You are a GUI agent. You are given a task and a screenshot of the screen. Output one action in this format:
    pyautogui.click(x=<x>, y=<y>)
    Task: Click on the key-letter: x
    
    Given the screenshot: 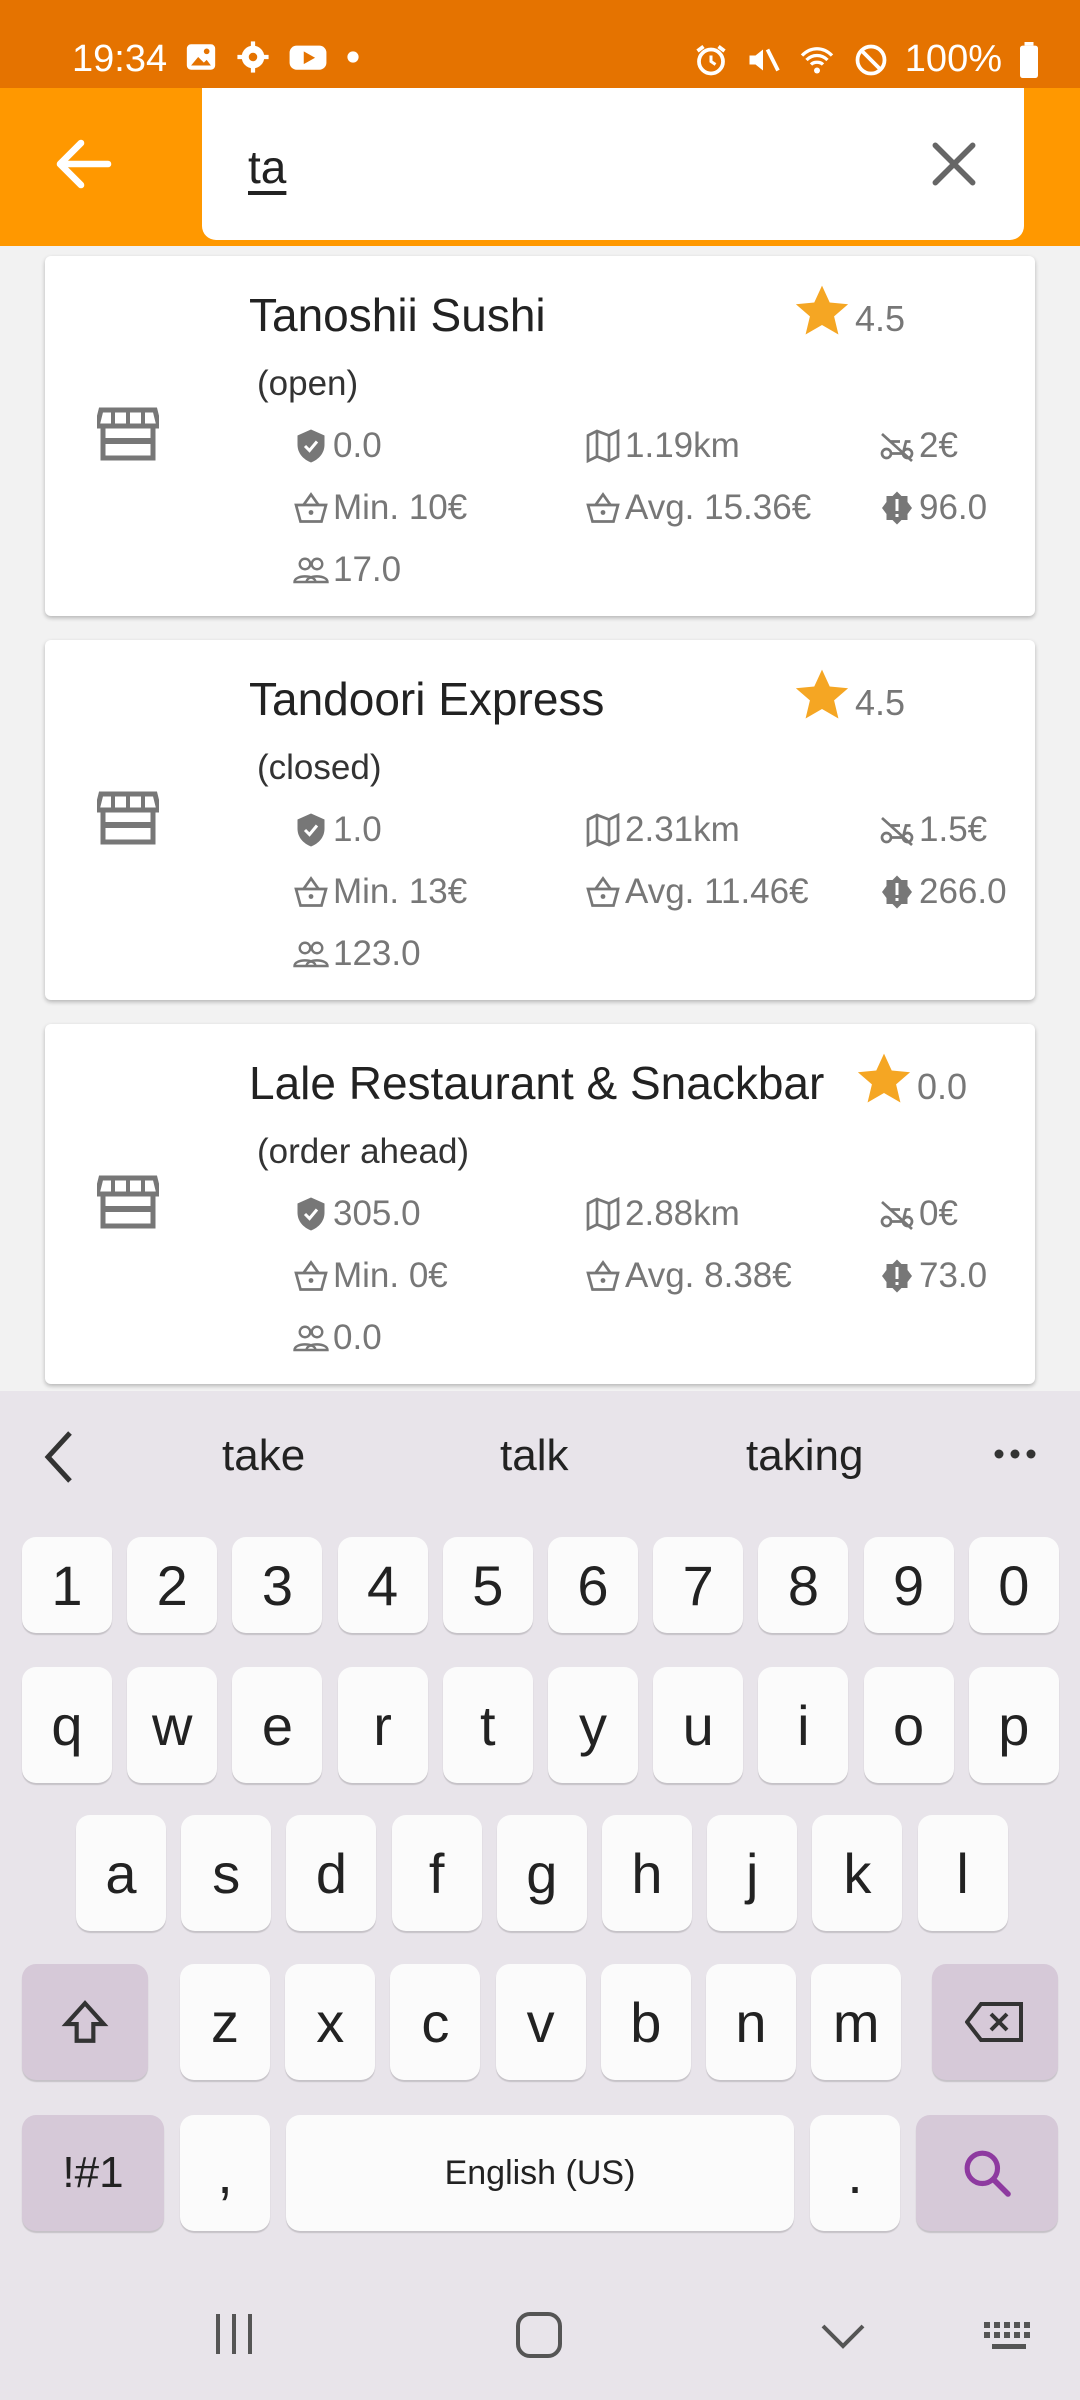 What is the action you would take?
    pyautogui.click(x=330, y=2022)
    